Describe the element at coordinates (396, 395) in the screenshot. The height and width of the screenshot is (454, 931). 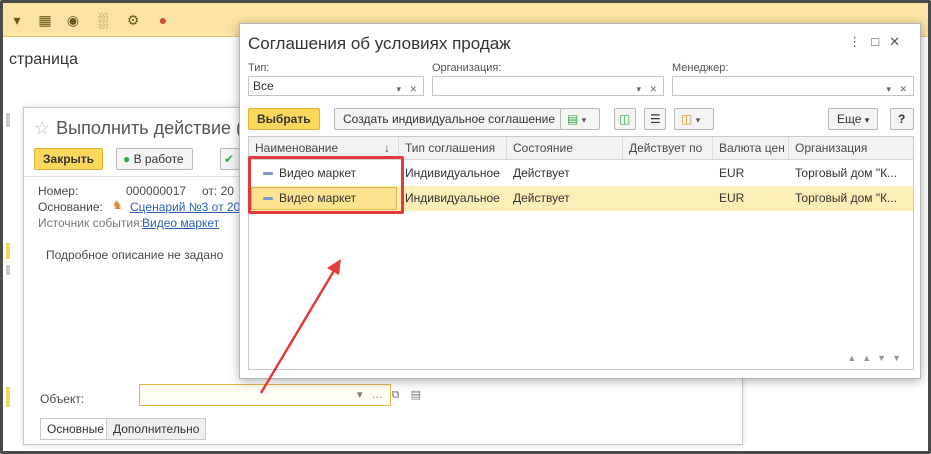
I see `open-icon: ⧉` at that location.